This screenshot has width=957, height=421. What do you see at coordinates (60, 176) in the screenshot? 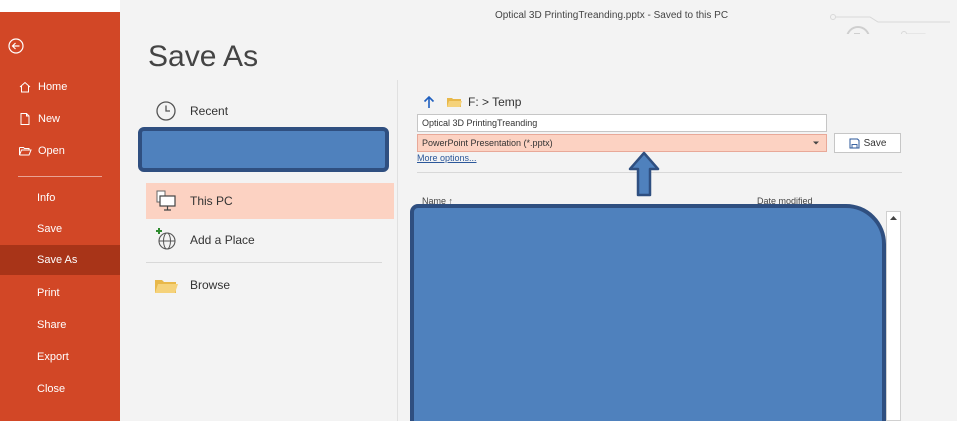
I see `sidebar-divider` at bounding box center [60, 176].